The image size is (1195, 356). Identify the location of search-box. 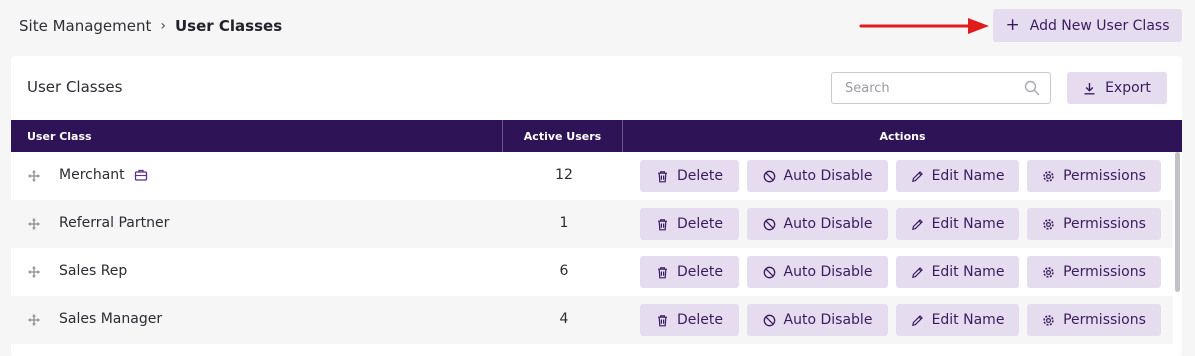
(941, 88).